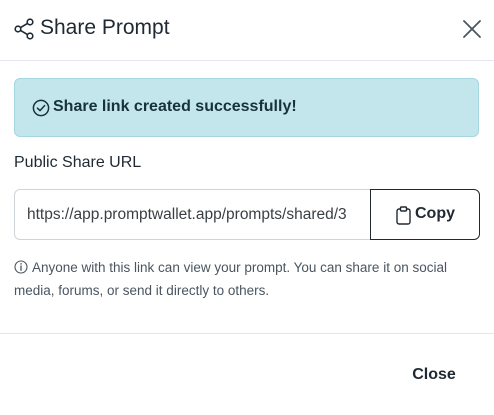 The width and height of the screenshot is (494, 415). I want to click on share-url-label: Public Share URL, so click(78, 162).